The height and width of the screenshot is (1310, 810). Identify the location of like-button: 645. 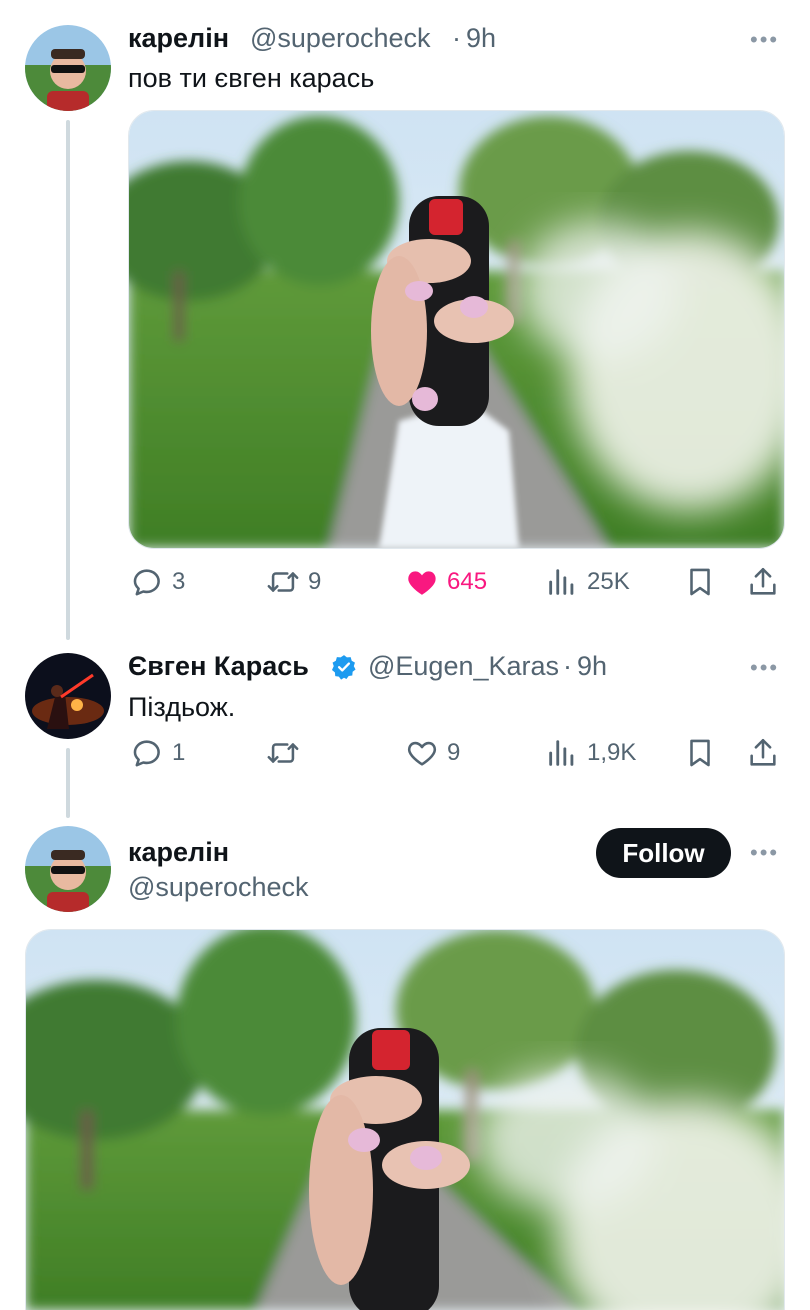
(446, 582).